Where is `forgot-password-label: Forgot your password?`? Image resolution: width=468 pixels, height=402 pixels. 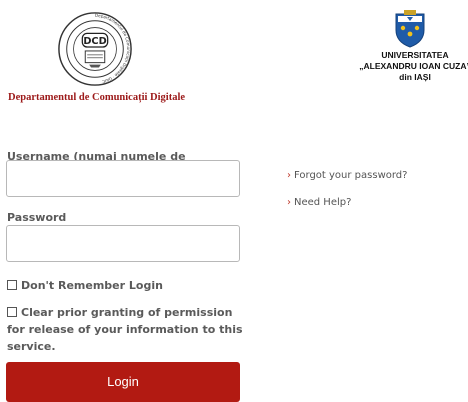
forgot-password-label: Forgot your password? is located at coordinates (351, 175).